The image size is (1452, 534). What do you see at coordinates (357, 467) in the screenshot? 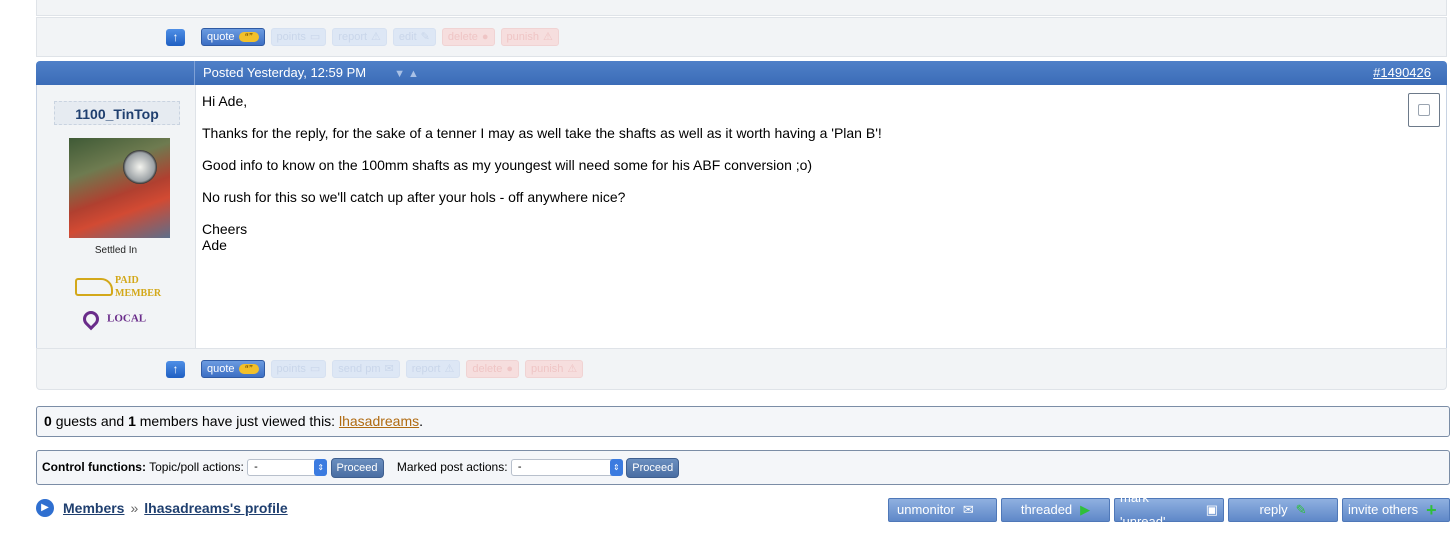
I see `topic-proceed-button: Proceed` at bounding box center [357, 467].